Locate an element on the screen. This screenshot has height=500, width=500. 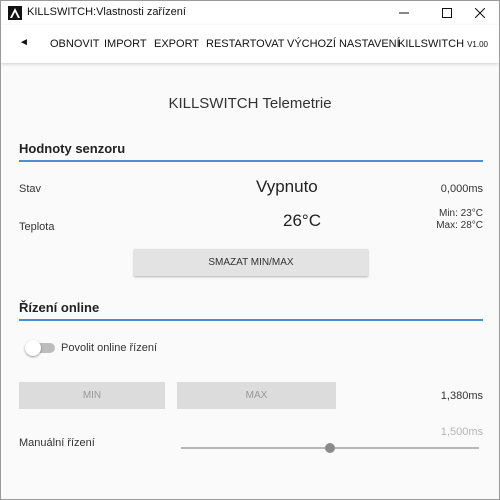
online-control-label: Povolit online řízení is located at coordinates (109, 348).